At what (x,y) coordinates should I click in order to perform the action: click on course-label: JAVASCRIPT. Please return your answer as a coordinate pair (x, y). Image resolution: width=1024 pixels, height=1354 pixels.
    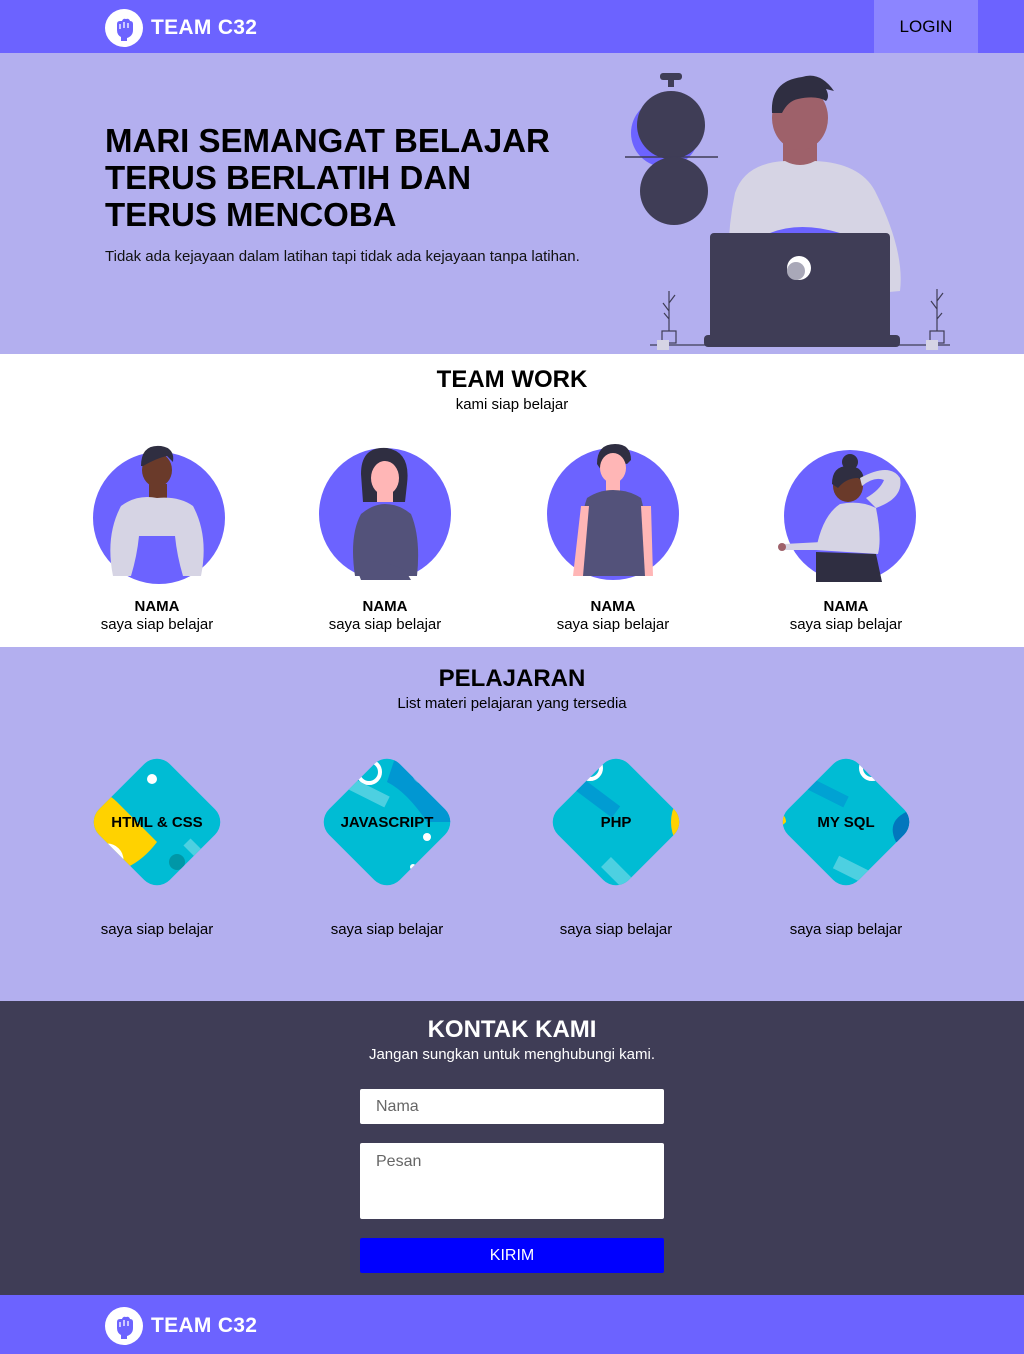
    Looking at the image, I should click on (387, 822).